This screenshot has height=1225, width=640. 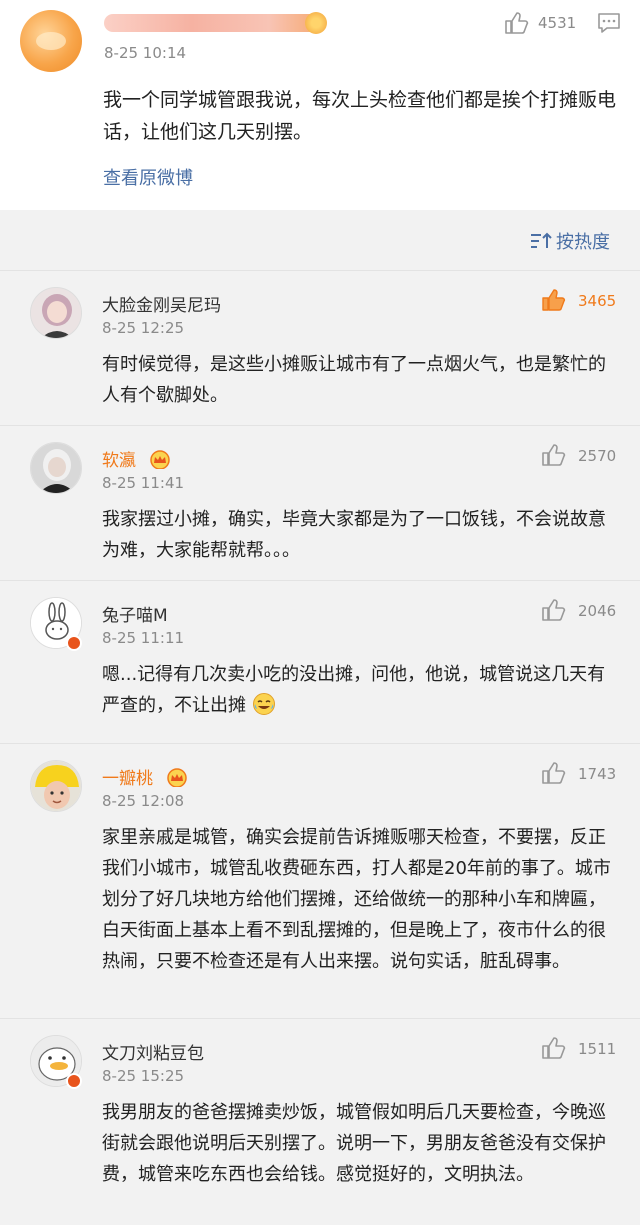 What do you see at coordinates (541, 240) in the screenshot?
I see `sort-icon` at bounding box center [541, 240].